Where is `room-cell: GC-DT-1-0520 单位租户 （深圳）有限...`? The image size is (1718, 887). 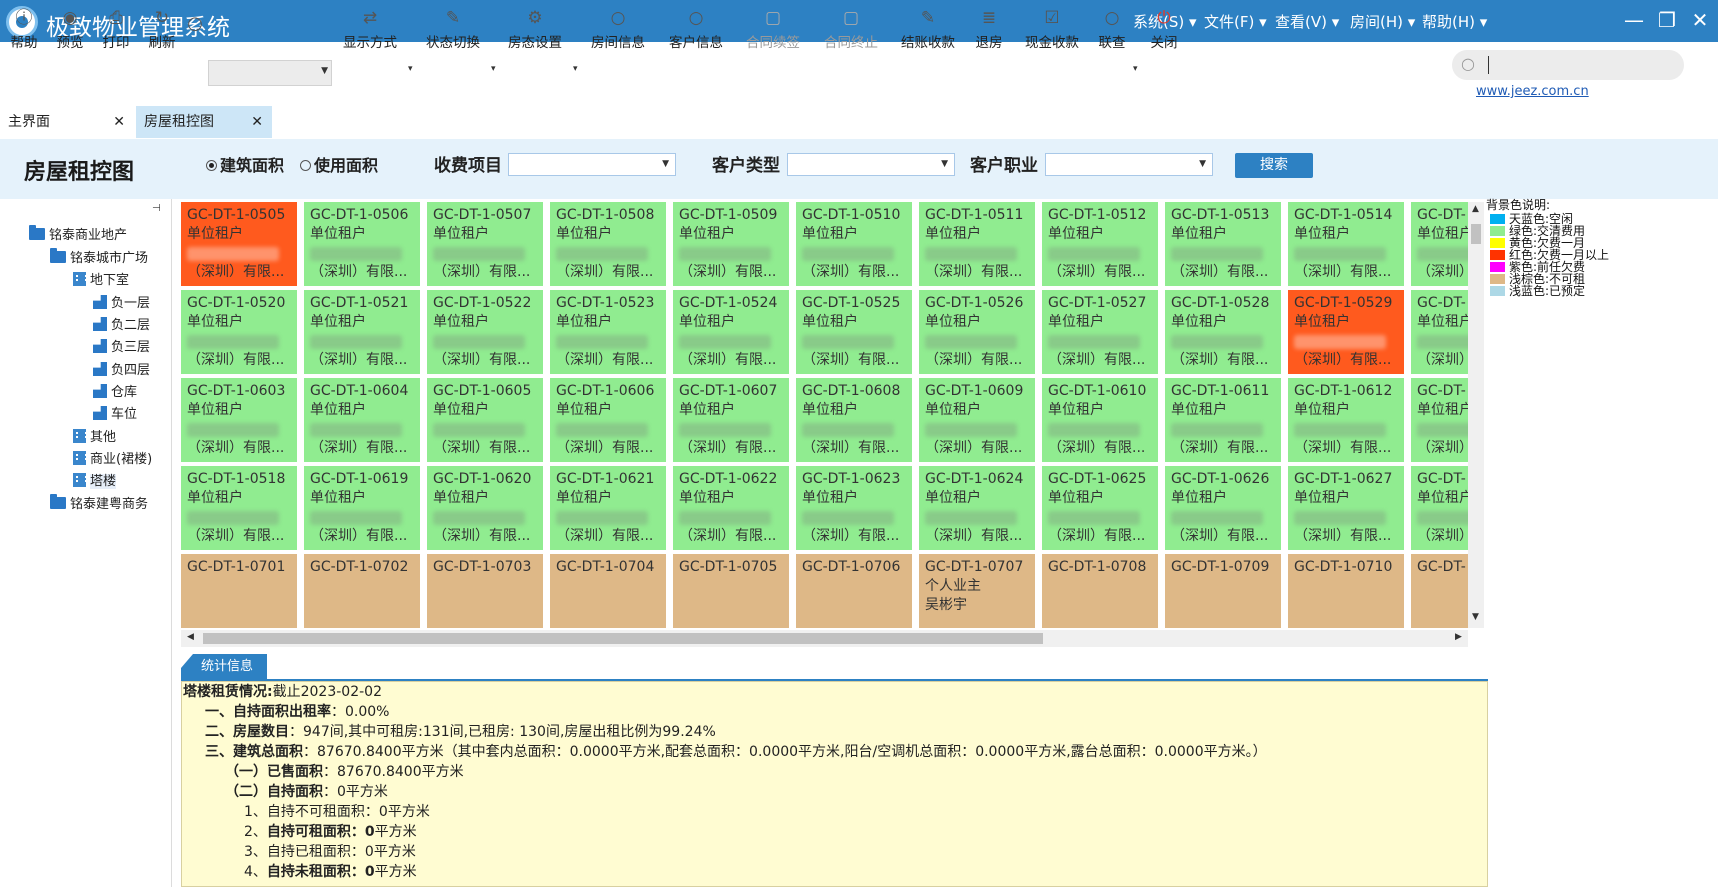 room-cell: GC-DT-1-0520 单位租户 （深圳）有限... is located at coordinates (239, 332).